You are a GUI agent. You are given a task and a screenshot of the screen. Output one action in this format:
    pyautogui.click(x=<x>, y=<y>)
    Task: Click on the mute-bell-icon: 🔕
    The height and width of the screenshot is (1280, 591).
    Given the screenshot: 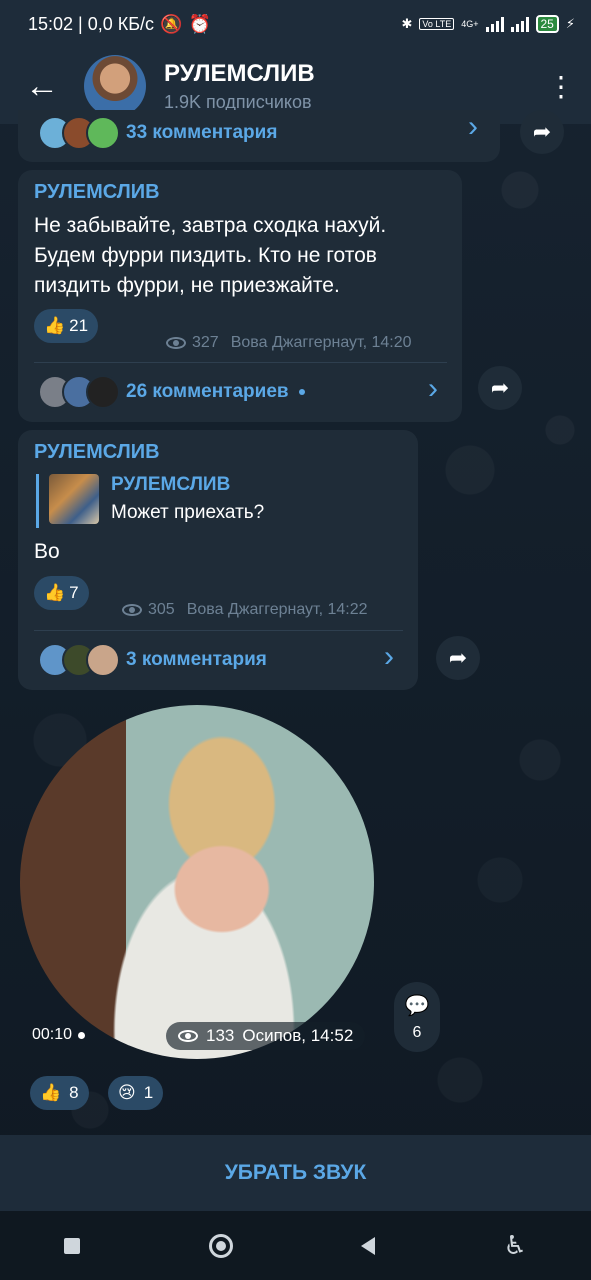 What is the action you would take?
    pyautogui.click(x=171, y=23)
    